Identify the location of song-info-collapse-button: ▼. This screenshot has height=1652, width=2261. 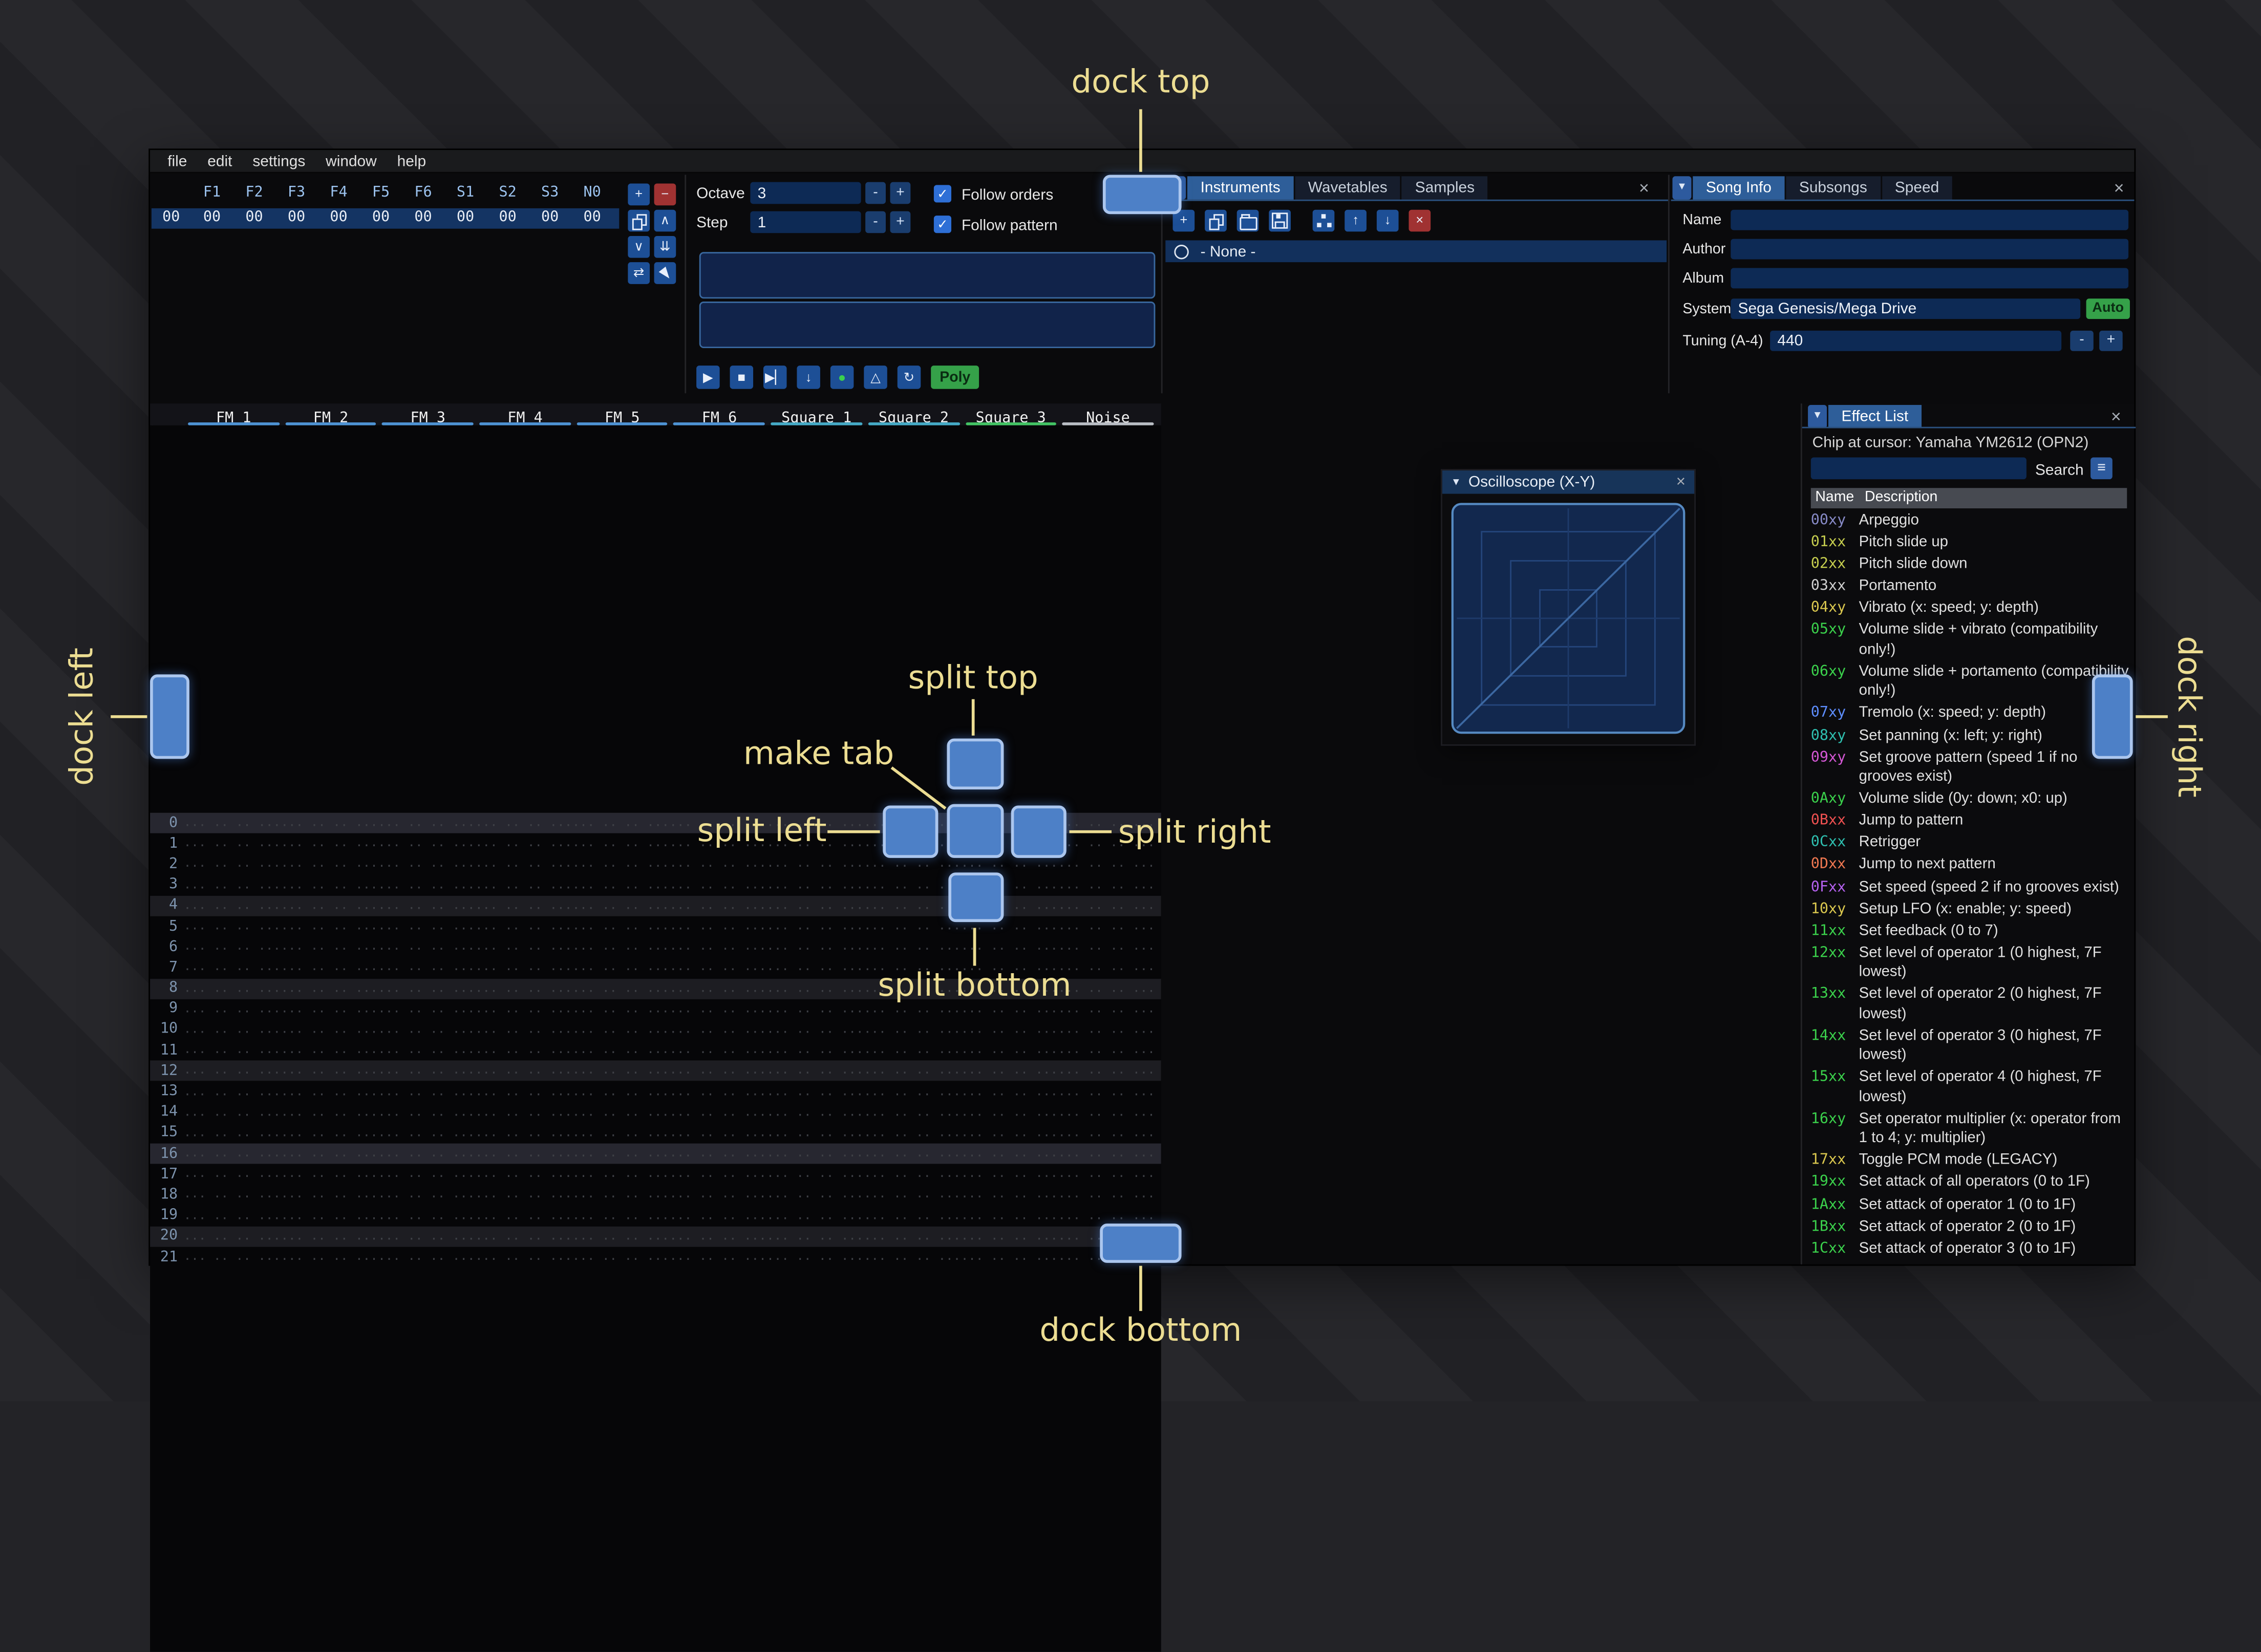
(1682, 188).